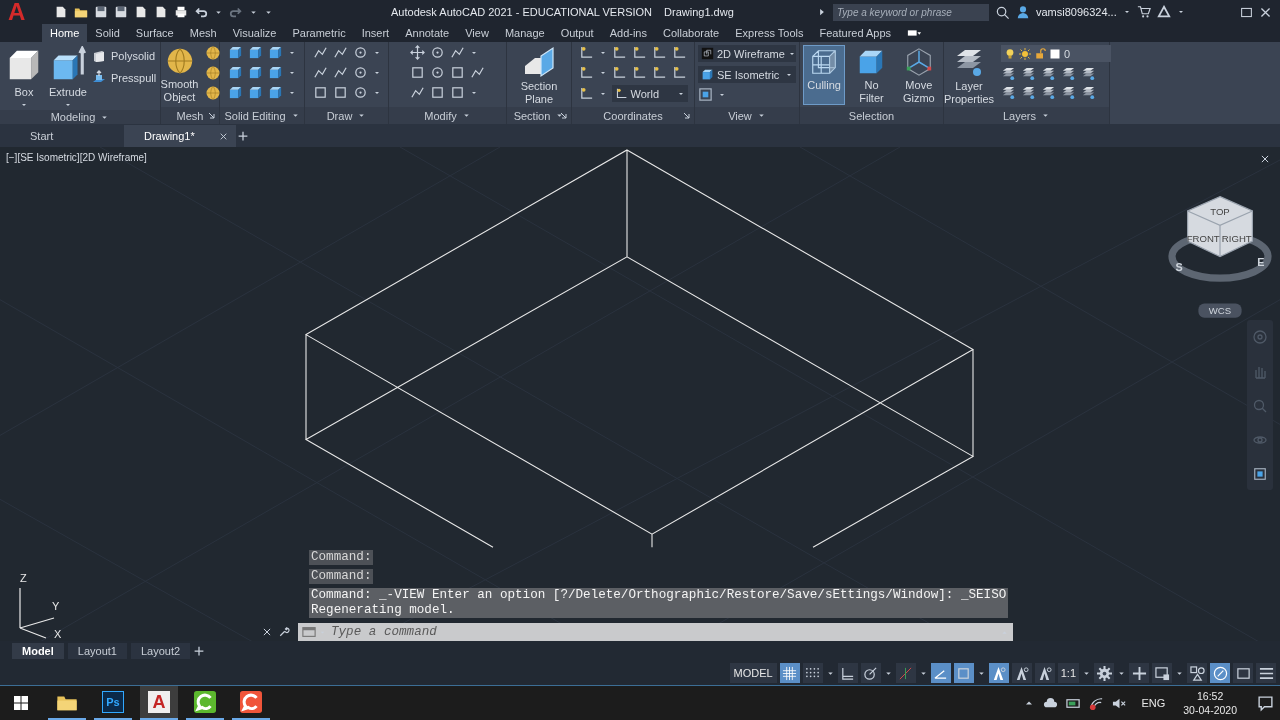 This screenshot has width=1280, height=720. I want to click on redo-icon, so click(236, 12).